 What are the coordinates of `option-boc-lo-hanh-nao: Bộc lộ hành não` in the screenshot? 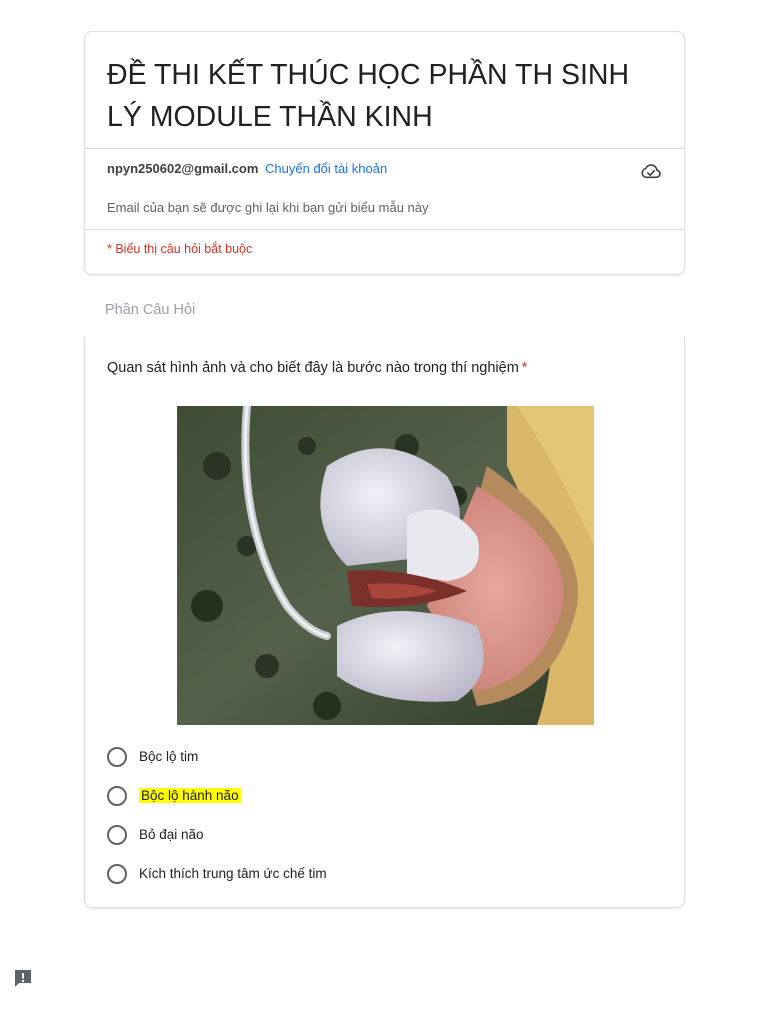 It's located at (217, 795).